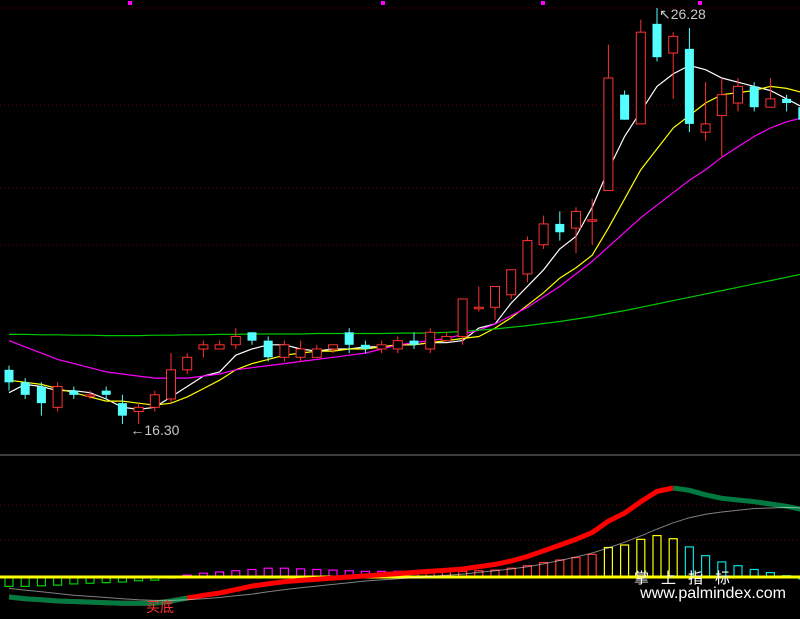 This screenshot has height=619, width=800. Describe the element at coordinates (665, 14) in the screenshot. I see `high-price-arrow: ↖` at that location.